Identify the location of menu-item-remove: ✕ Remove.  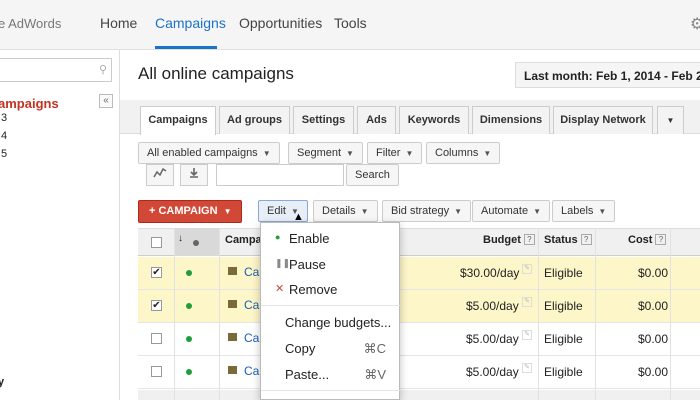
(330, 290).